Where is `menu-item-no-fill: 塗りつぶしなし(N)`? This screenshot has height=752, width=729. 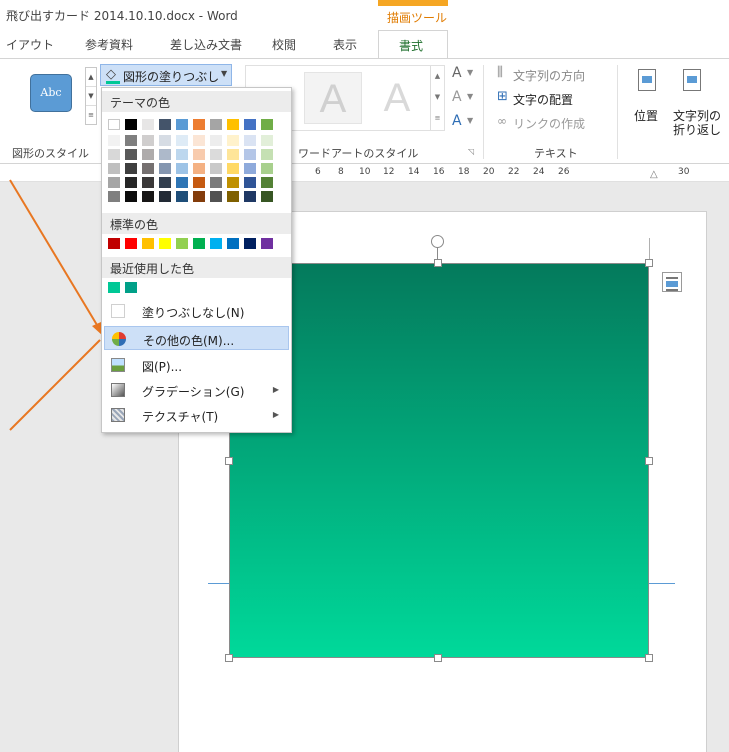
menu-item-no-fill: 塗りつぶしなし(N) is located at coordinates (196, 311).